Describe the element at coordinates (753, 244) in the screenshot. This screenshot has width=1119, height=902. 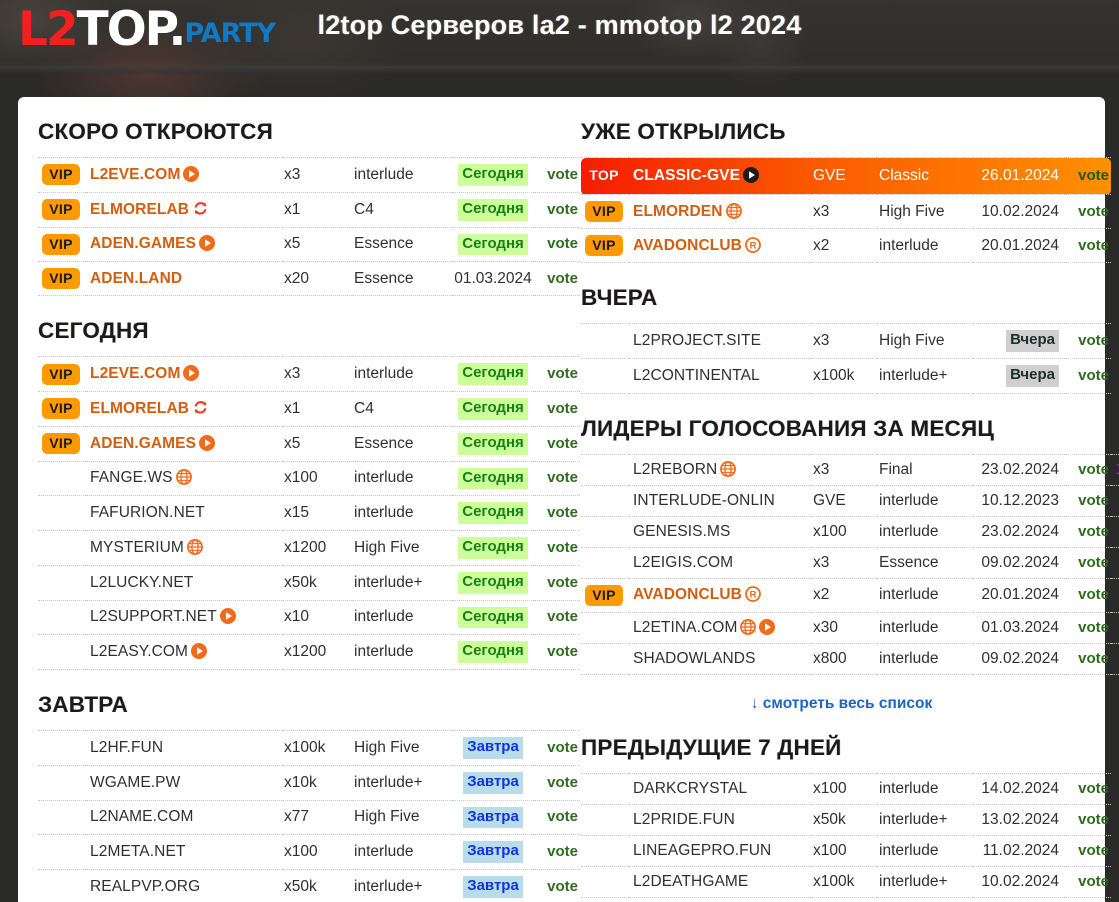
I see `registered-icon: R` at that location.